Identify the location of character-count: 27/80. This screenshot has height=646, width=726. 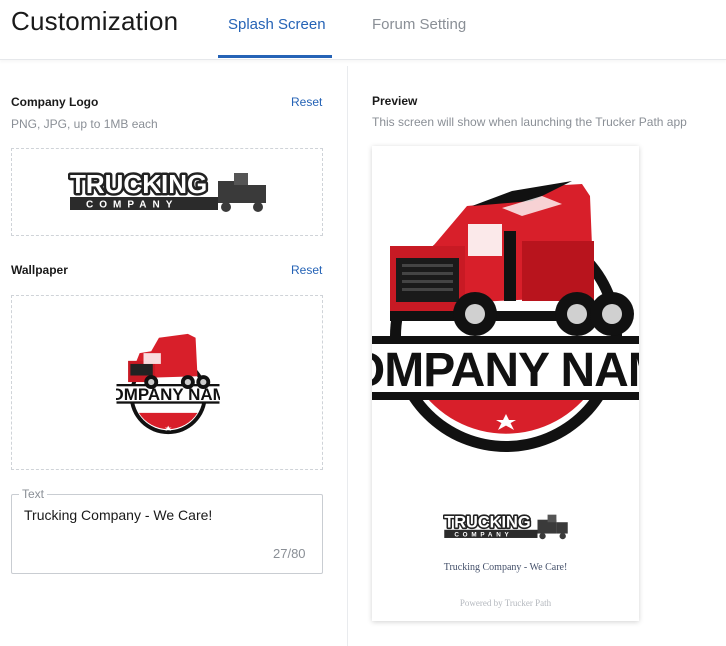
(289, 553).